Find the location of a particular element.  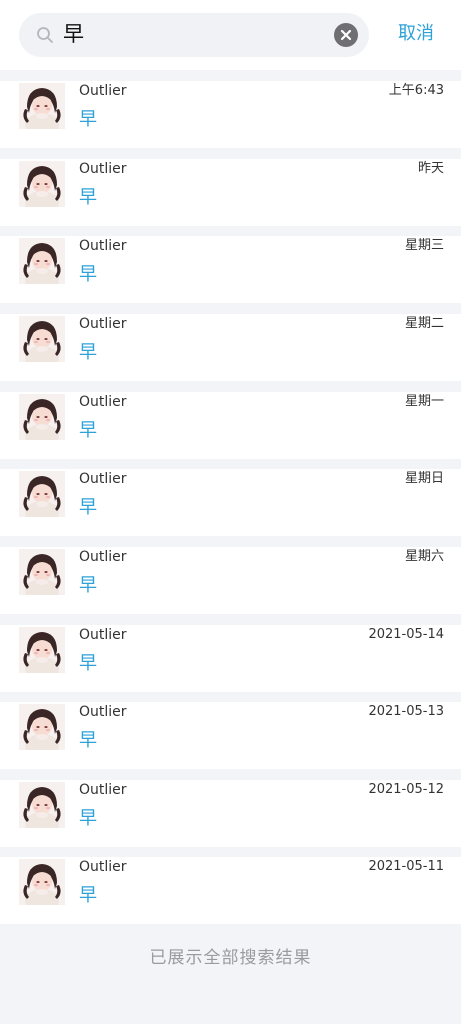

list-item: Outlier 星期六 早 is located at coordinates (230, 580).